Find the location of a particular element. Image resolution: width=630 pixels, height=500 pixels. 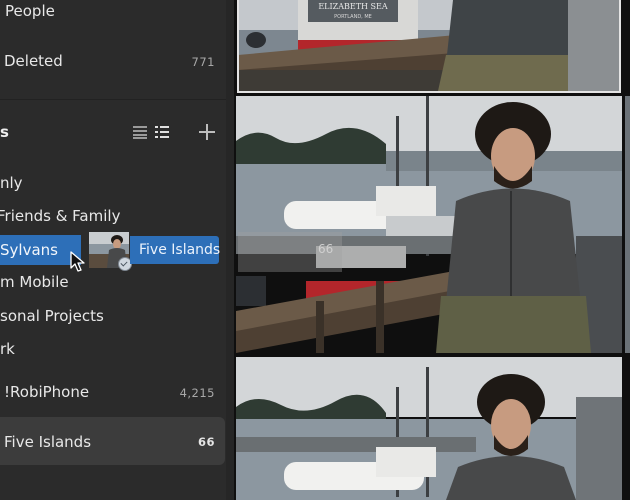

album-label: nly is located at coordinates (11, 183).